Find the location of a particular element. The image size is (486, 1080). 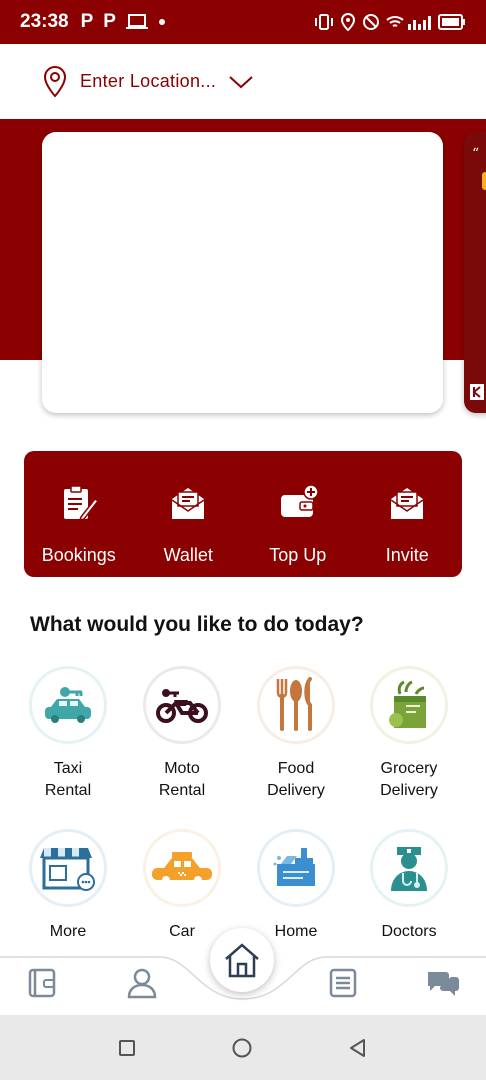

status-time: 23:38 is located at coordinates (44, 21).